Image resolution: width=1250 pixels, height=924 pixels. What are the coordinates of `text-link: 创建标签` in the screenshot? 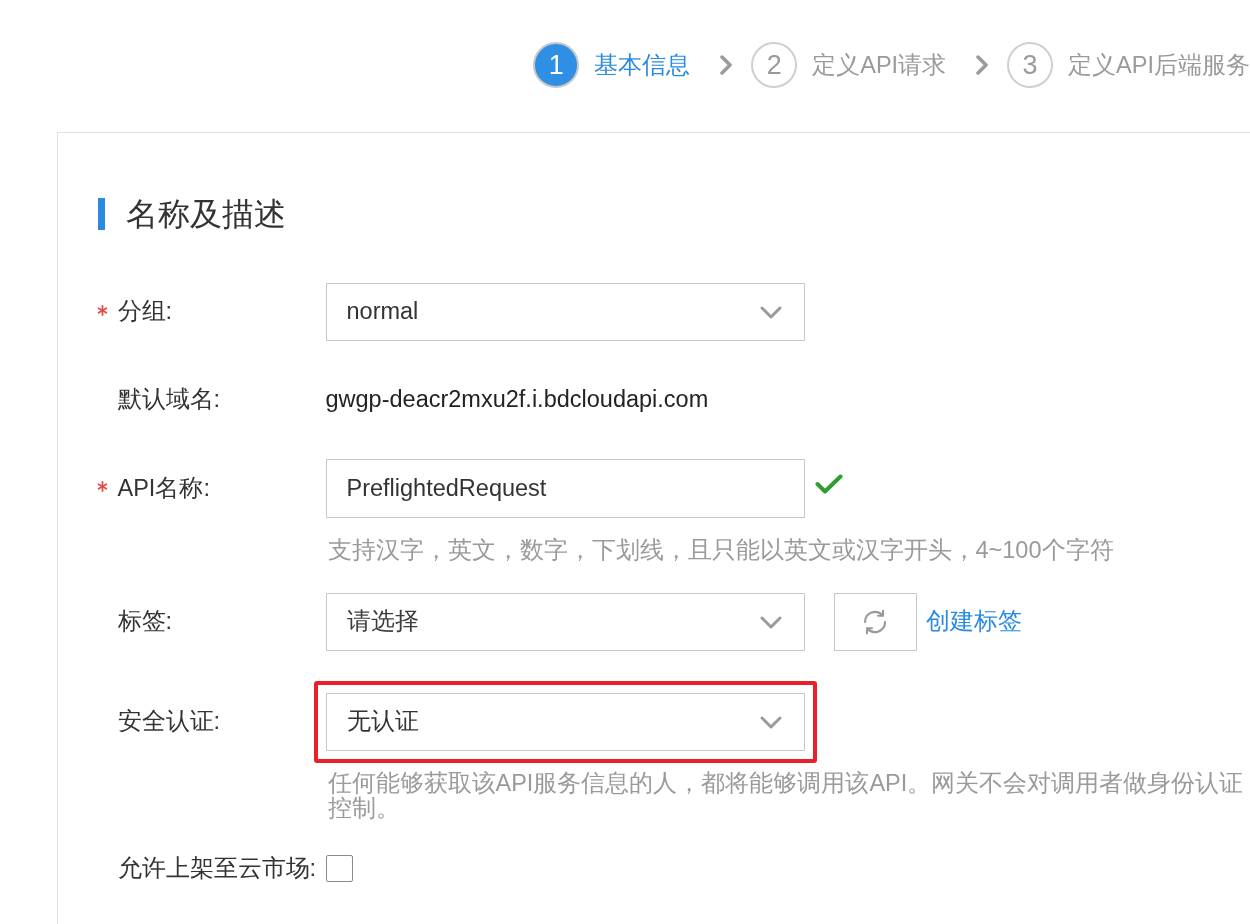 It's located at (973, 622).